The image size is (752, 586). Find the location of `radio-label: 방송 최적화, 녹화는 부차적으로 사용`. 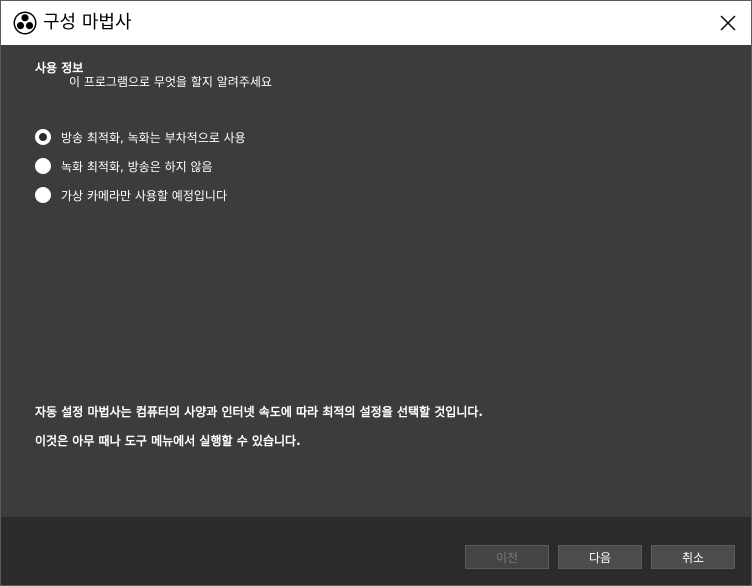

radio-label: 방송 최적화, 녹화는 부차적으로 사용 is located at coordinates (153, 137).